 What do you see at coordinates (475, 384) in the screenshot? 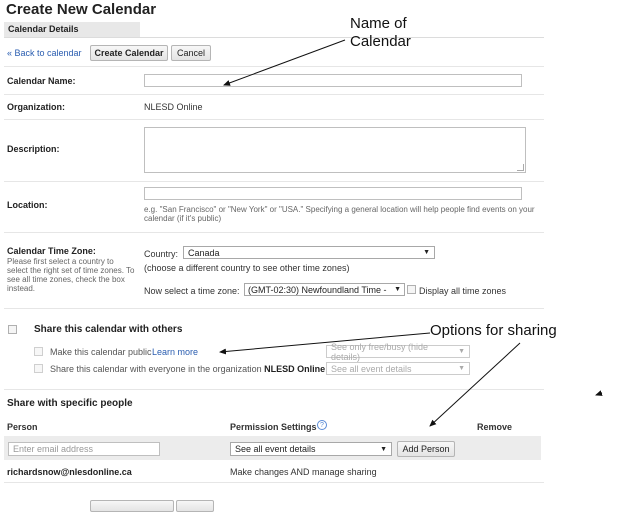
I see `arrow-to-permission-settings` at bounding box center [475, 384].